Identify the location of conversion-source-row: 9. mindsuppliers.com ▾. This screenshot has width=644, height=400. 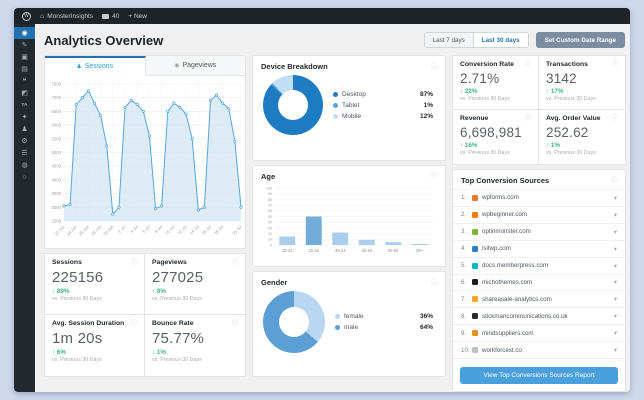
(539, 332).